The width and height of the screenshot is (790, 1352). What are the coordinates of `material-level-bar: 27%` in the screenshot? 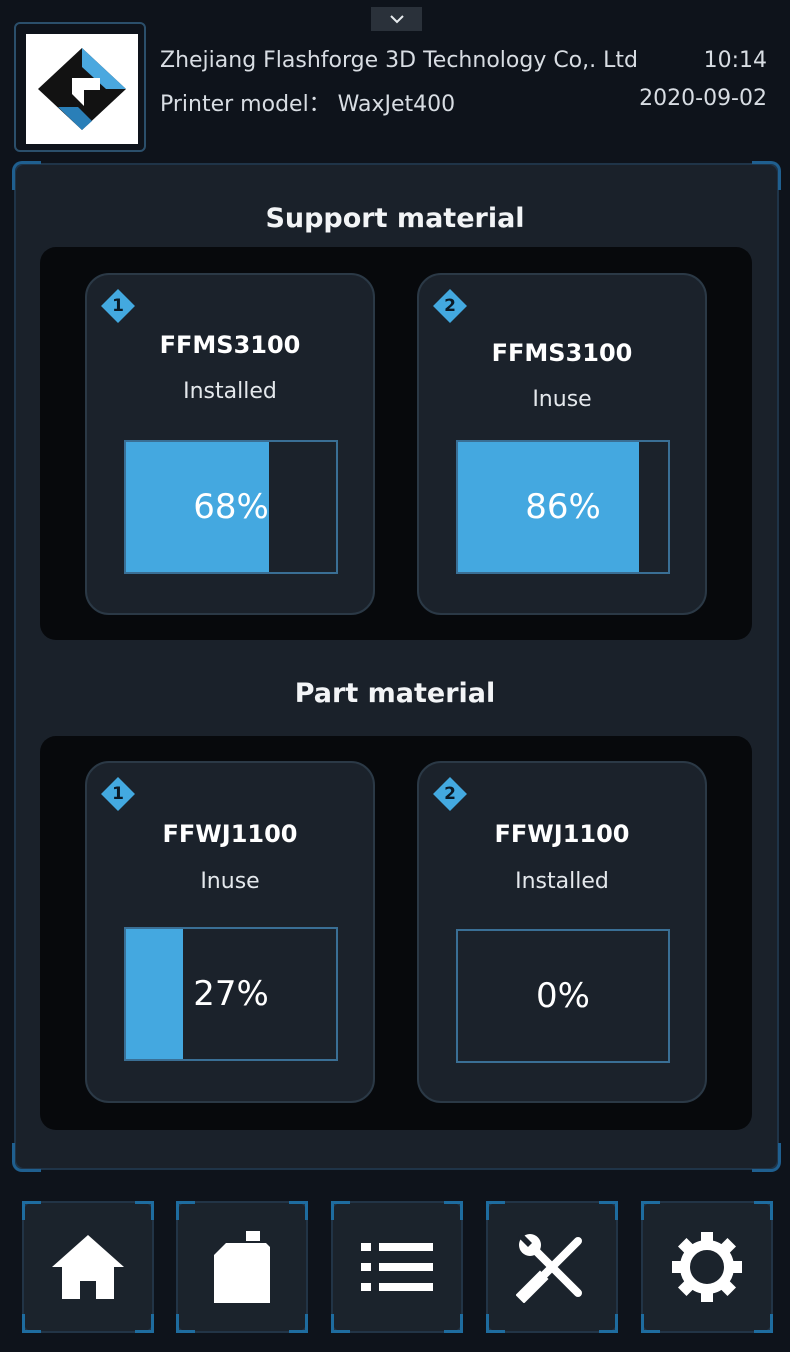 It's located at (231, 994).